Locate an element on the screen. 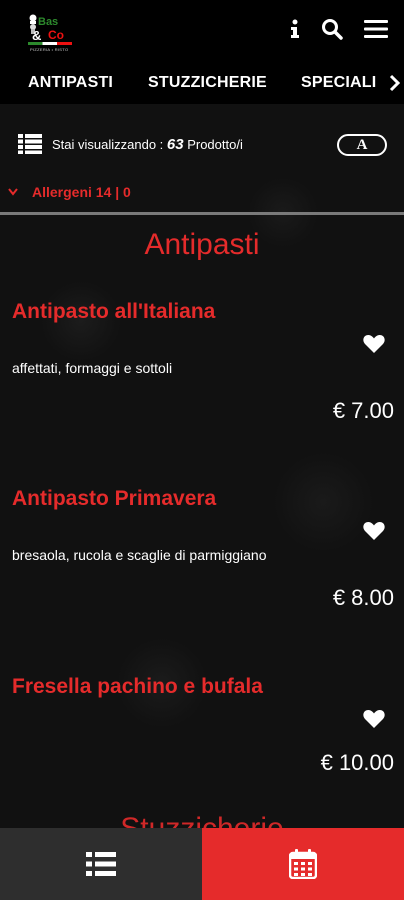  item-description: affettati, formaggi e sottoli is located at coordinates (92, 368).